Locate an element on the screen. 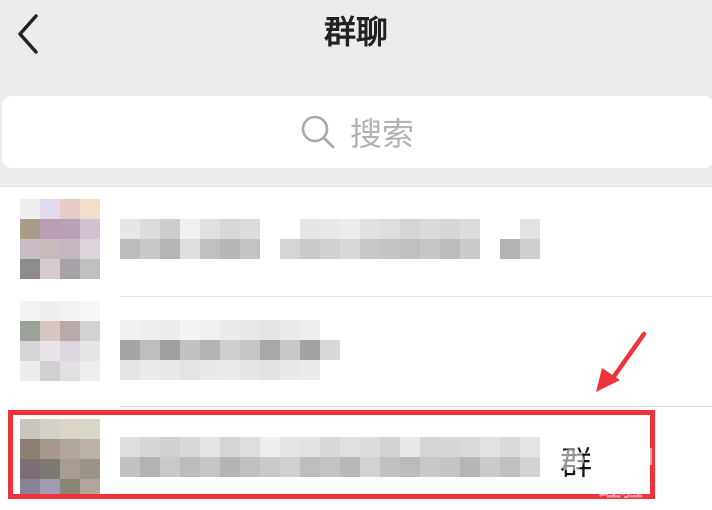 This screenshot has width=712, height=510. pointer-arrow-icon is located at coordinates (621, 361).